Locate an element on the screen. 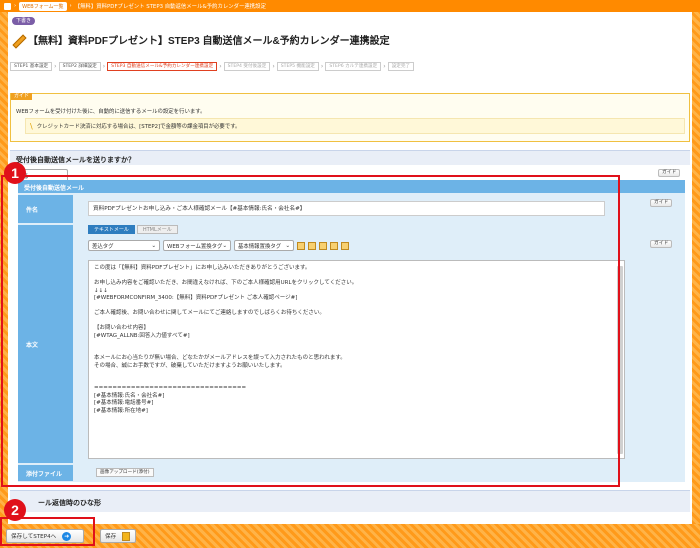 Image resolution: width=700 pixels, height=548 pixels. footer-bar: 保存してSTEP4へ ➜ 保存 is located at coordinates (350, 536).